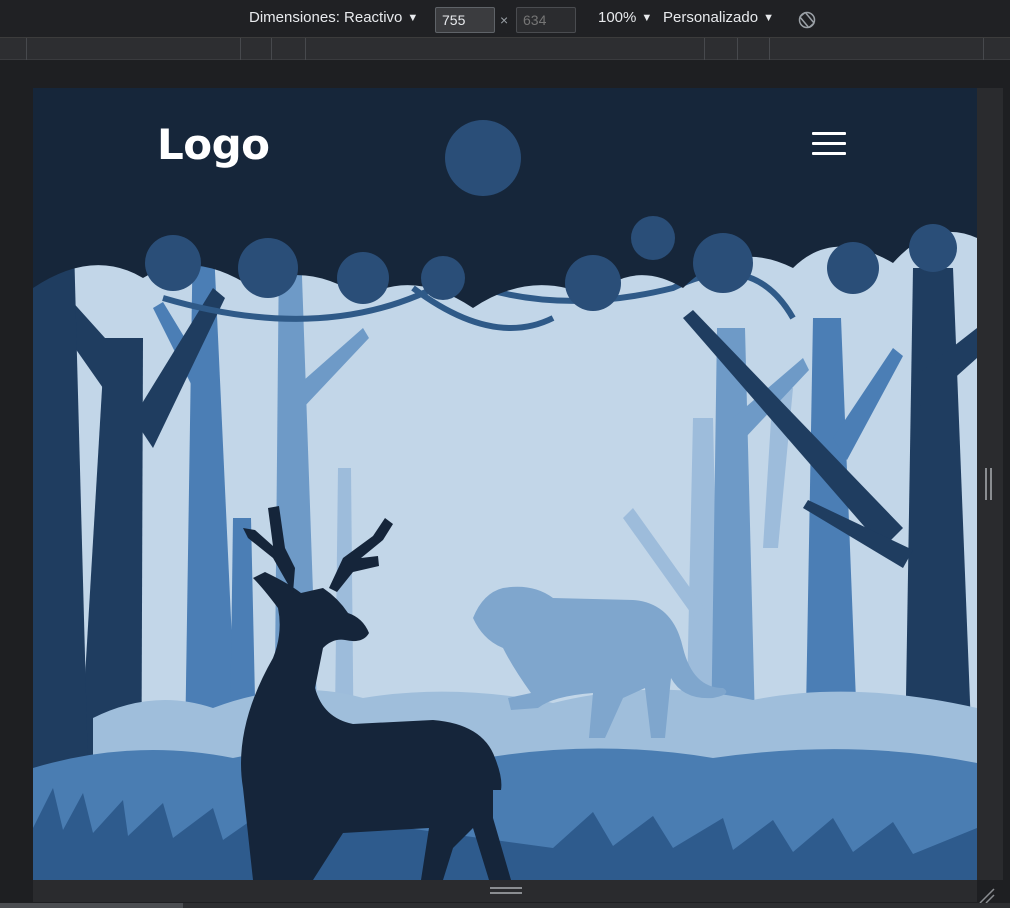 This screenshot has height=908, width=1010. I want to click on width-input, so click(465, 20).